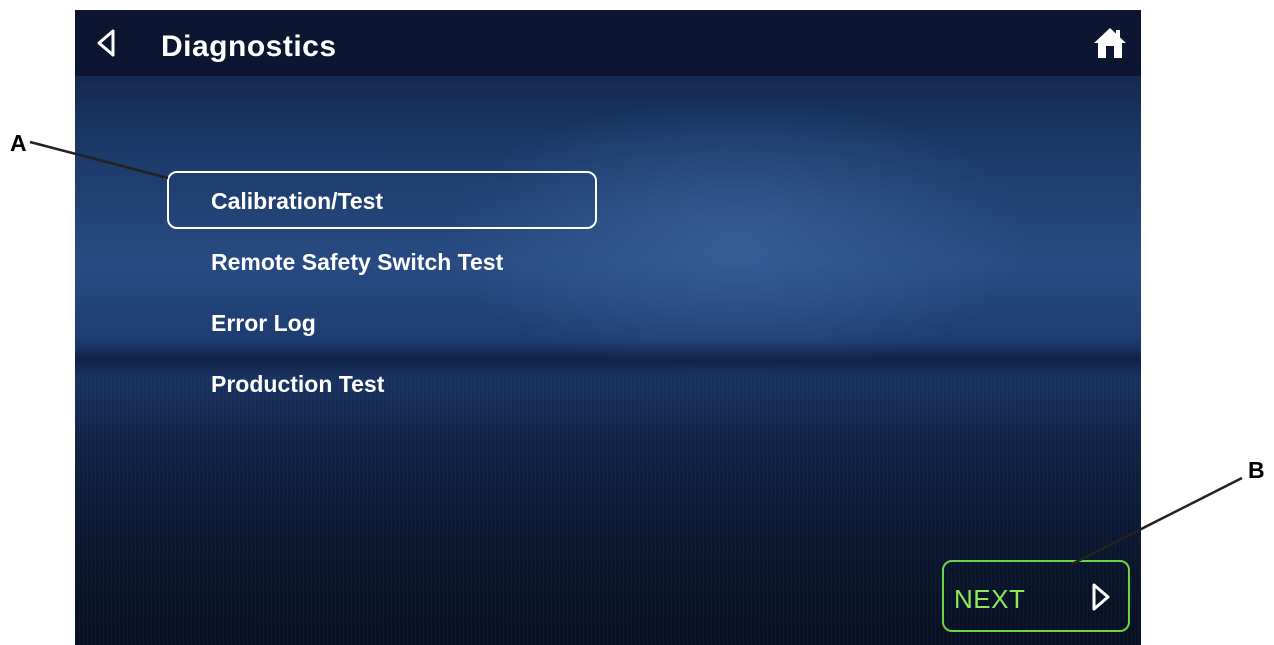  What do you see at coordinates (357, 262) in the screenshot?
I see `menu-item-label: Remote Safety Switch Test` at bounding box center [357, 262].